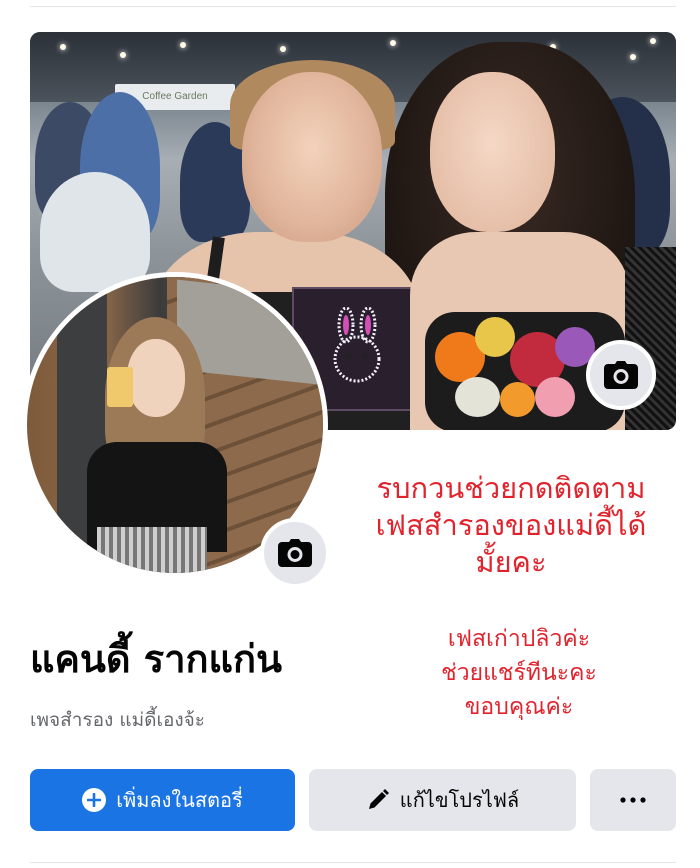 The height and width of the screenshot is (868, 700). I want to click on overlay-line: มั้ยคะ, so click(511, 562).